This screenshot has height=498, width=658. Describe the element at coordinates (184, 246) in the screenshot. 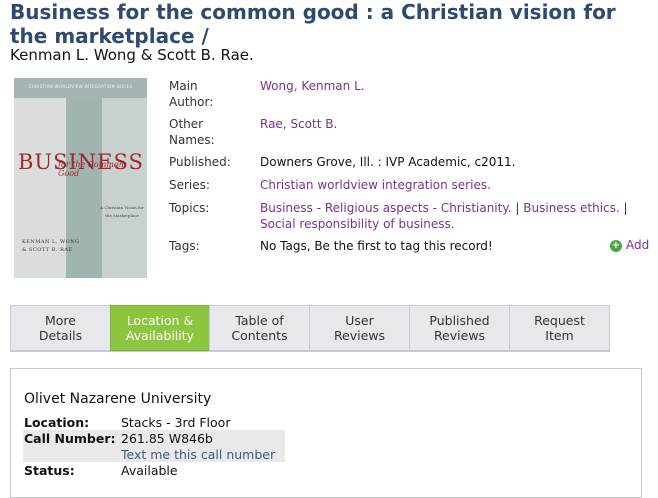

I see `tags-label: Tags:` at that location.